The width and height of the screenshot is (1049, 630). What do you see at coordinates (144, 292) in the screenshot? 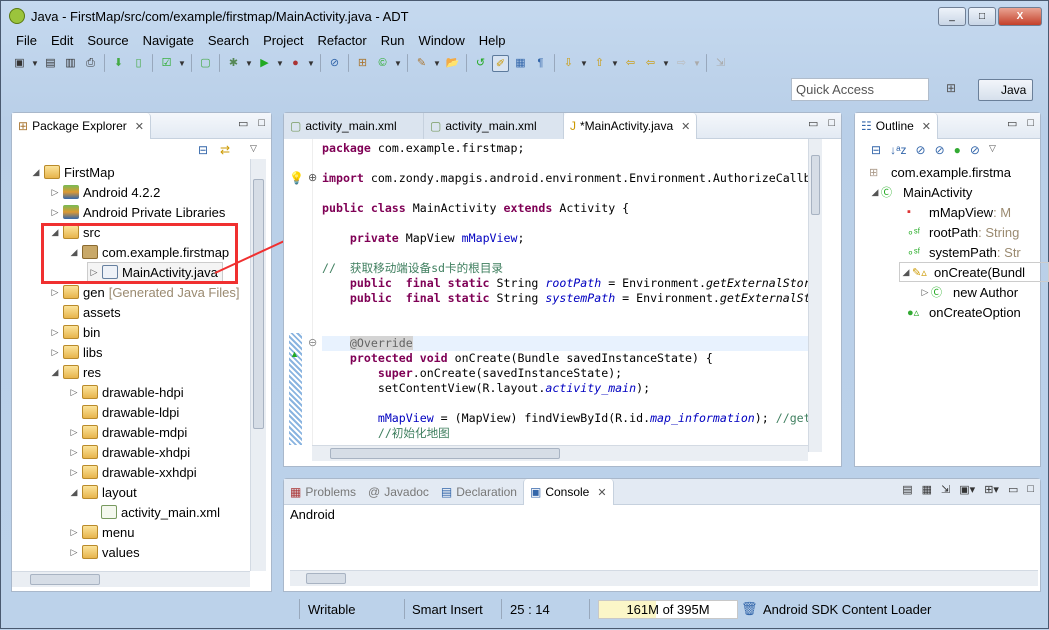
I see `tree-item: ▷ gen [Generated Java Files]` at bounding box center [144, 292].